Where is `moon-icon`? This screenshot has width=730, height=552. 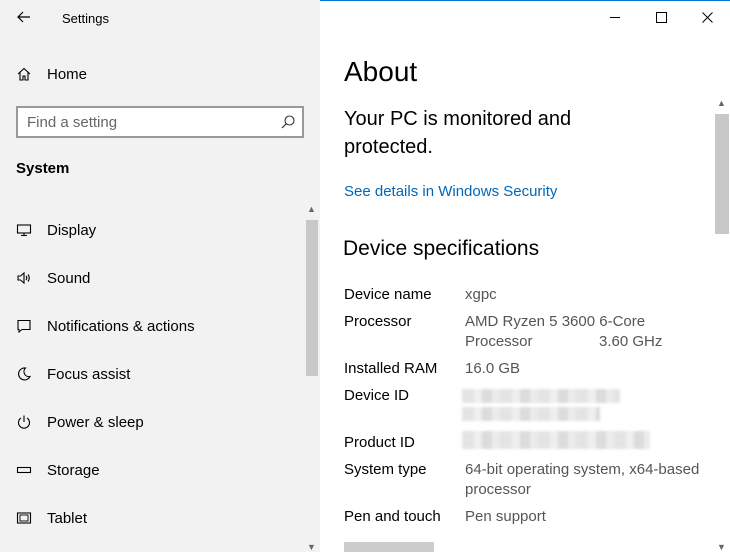
moon-icon is located at coordinates (24, 374).